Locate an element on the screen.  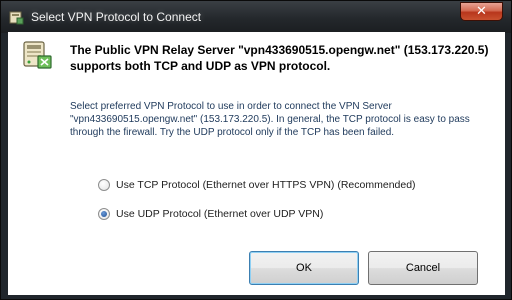
cancel-button: Cancel is located at coordinates (423, 268).